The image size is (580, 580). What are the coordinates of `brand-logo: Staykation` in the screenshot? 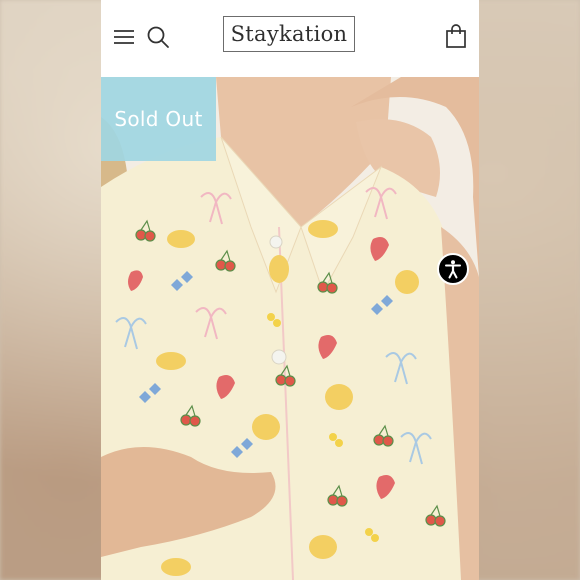 It's located at (289, 34).